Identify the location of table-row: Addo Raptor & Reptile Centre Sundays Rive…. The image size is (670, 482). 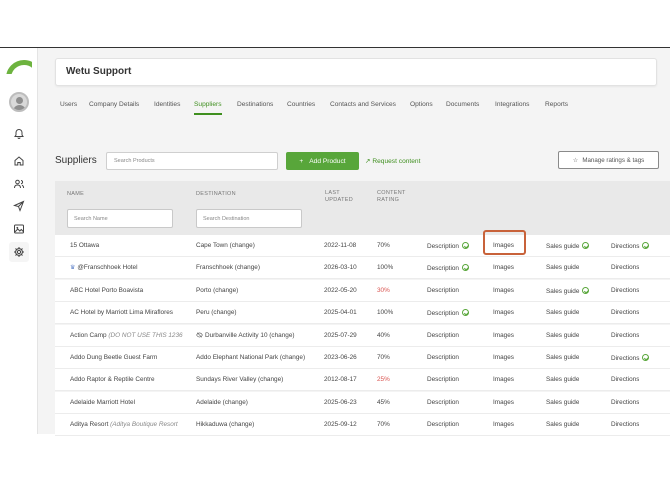
(362, 380).